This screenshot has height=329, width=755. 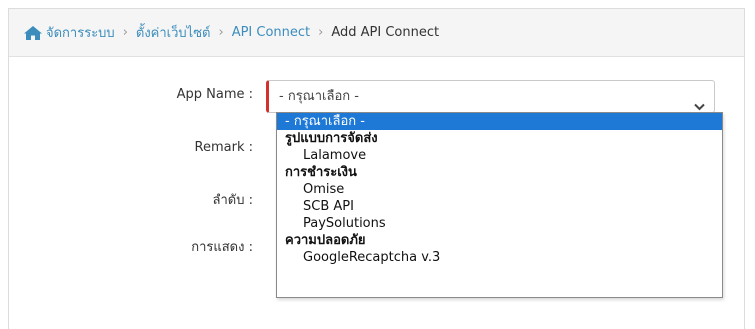 What do you see at coordinates (499, 121) in the screenshot?
I see `dropdown-option-placeholder: - กรุณาเลือก -` at bounding box center [499, 121].